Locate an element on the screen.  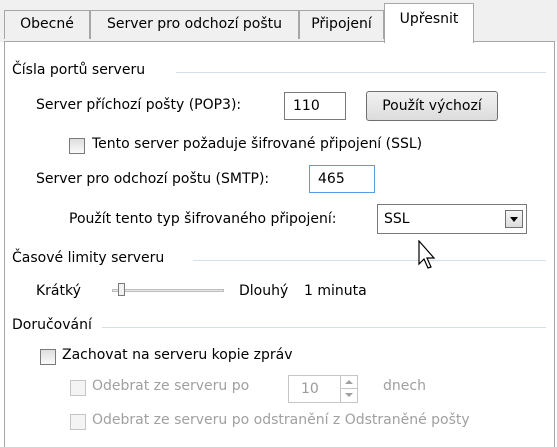
use-default-button: Použít výchozí is located at coordinates (432, 106).